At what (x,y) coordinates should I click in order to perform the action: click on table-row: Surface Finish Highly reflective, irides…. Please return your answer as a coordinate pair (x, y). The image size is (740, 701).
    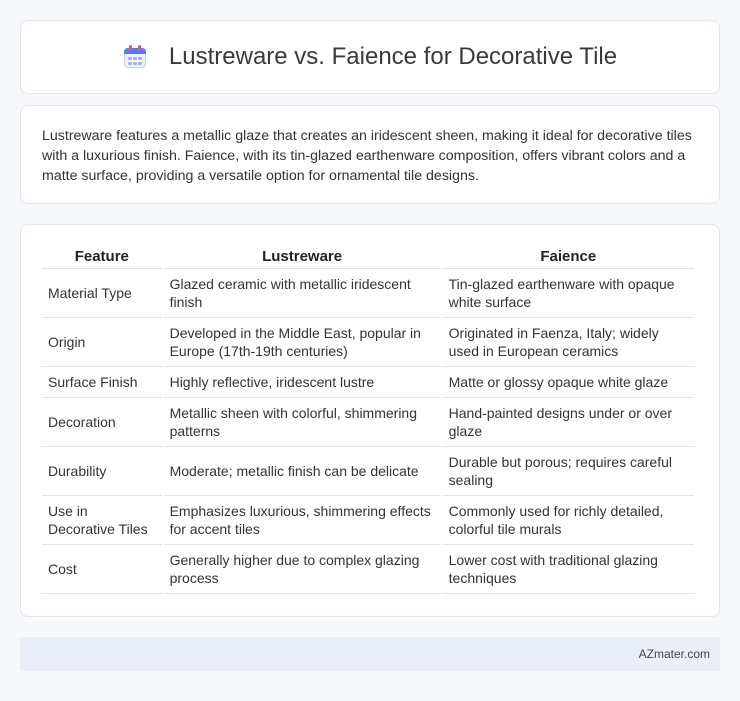
    Looking at the image, I should click on (368, 382).